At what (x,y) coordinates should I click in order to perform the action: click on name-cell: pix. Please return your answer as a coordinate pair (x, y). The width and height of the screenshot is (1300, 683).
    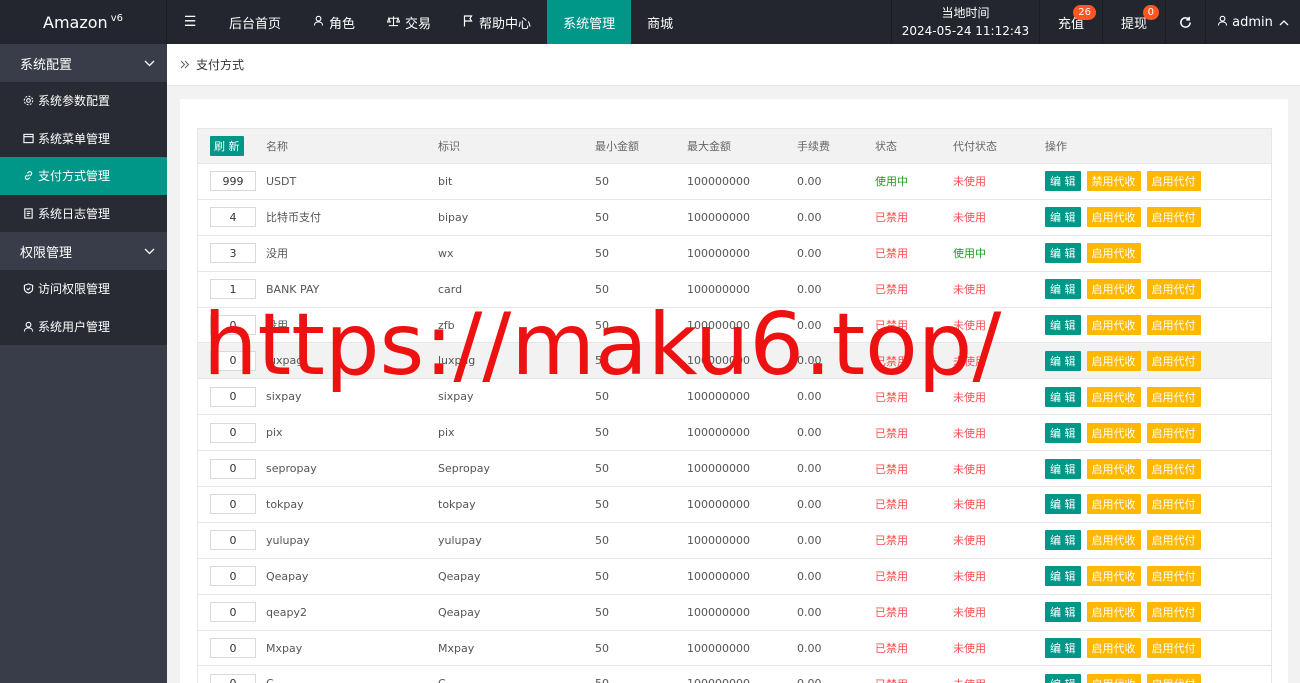
    Looking at the image, I should click on (274, 433).